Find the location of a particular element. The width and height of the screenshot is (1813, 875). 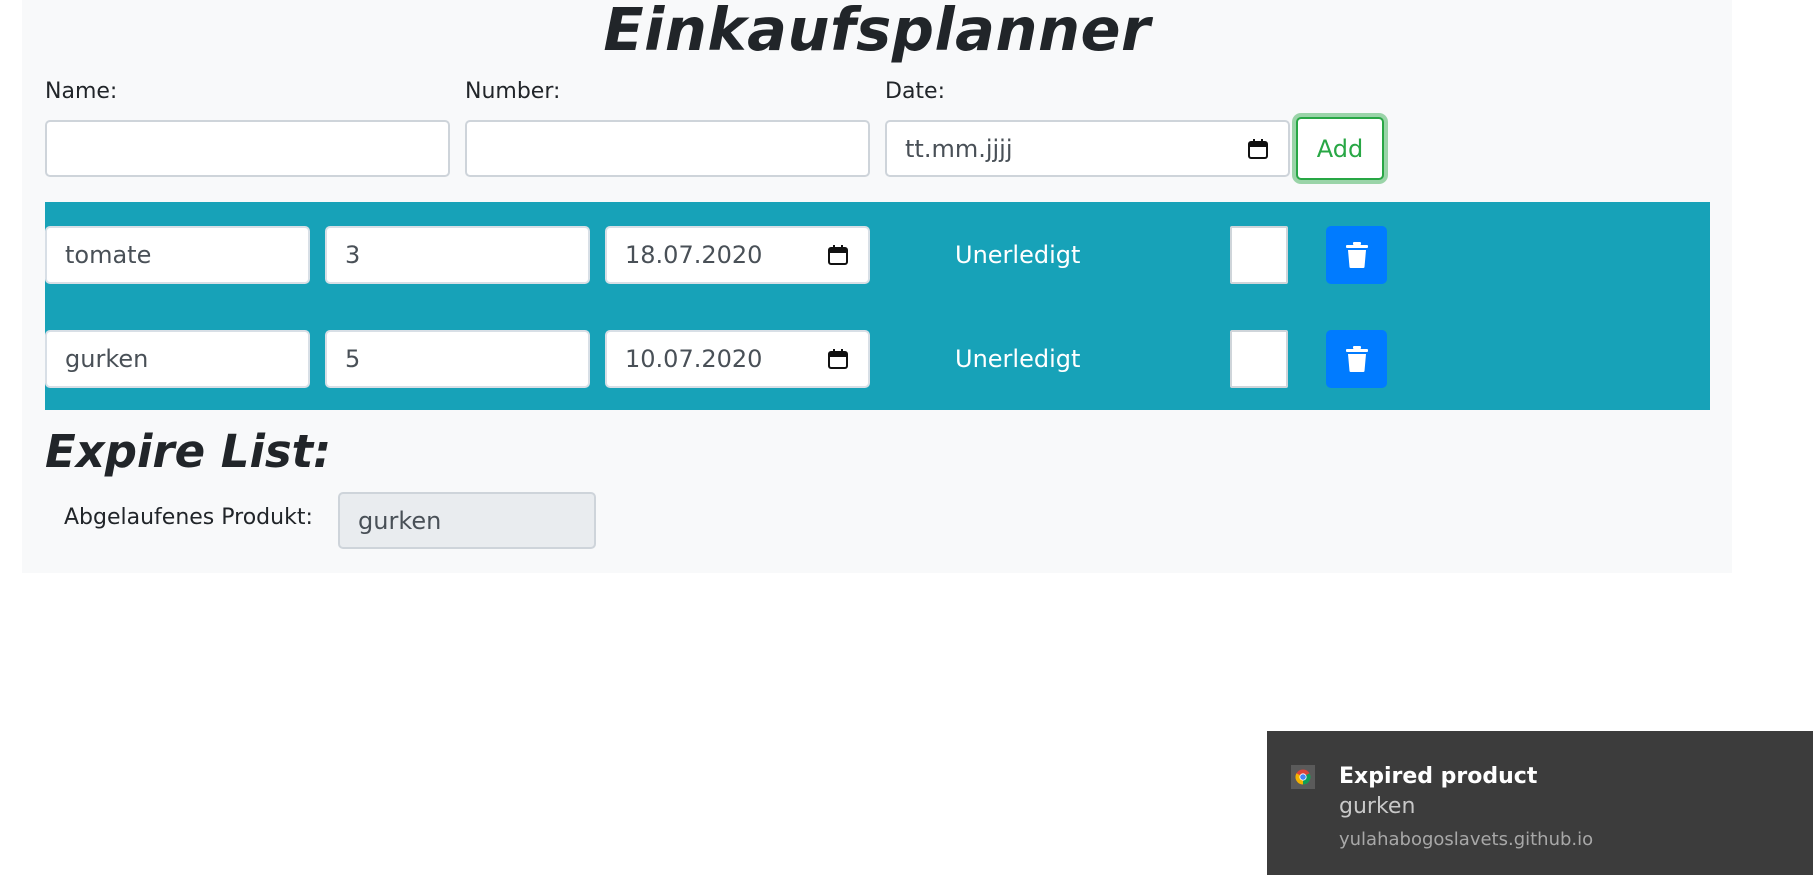

date-input: tt.mm.jjjj is located at coordinates (1087, 148).